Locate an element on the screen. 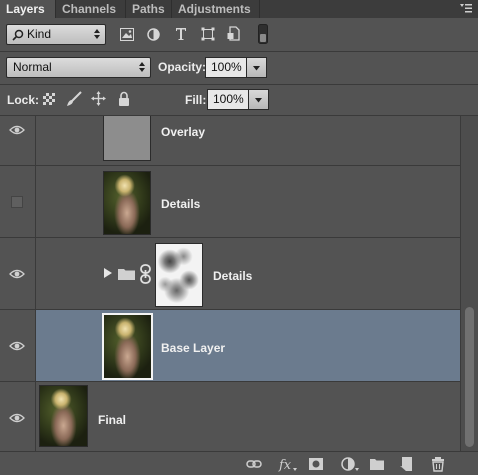 The height and width of the screenshot is (475, 478). new-layer-icon is located at coordinates (407, 464).